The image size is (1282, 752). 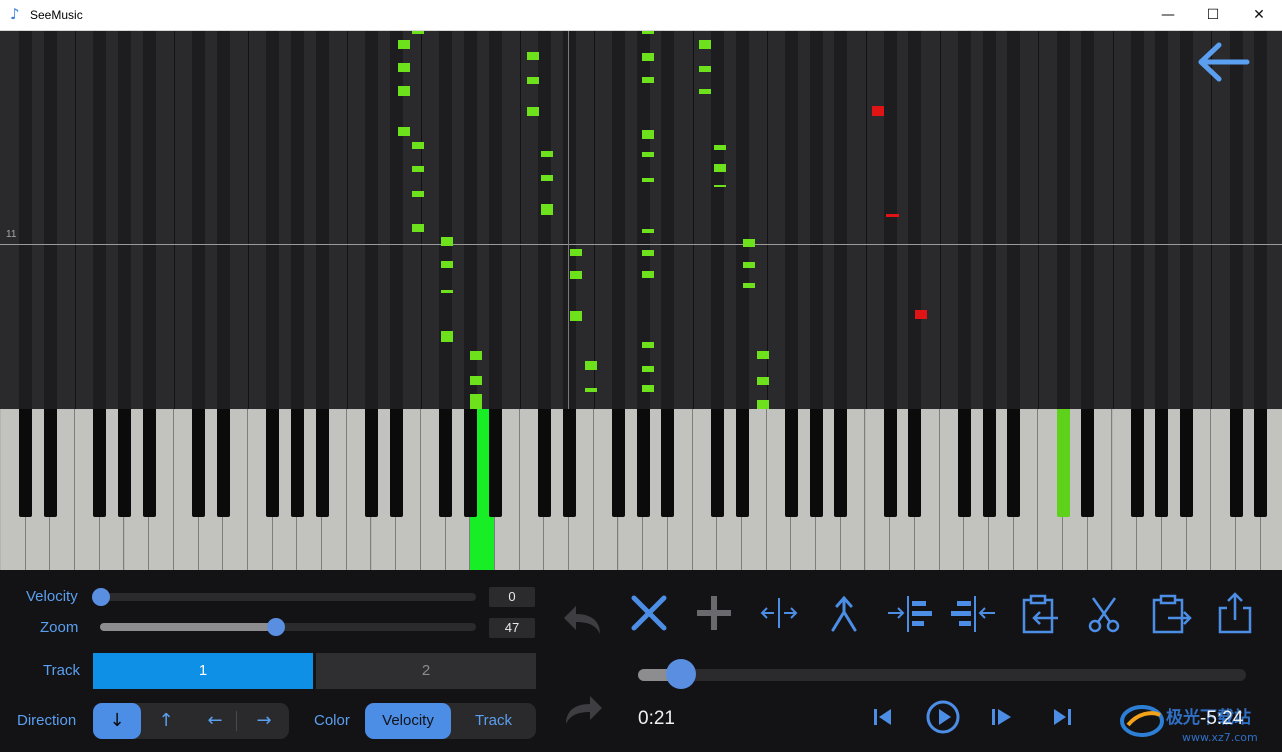 I want to click on play-icon, so click(x=943, y=717).